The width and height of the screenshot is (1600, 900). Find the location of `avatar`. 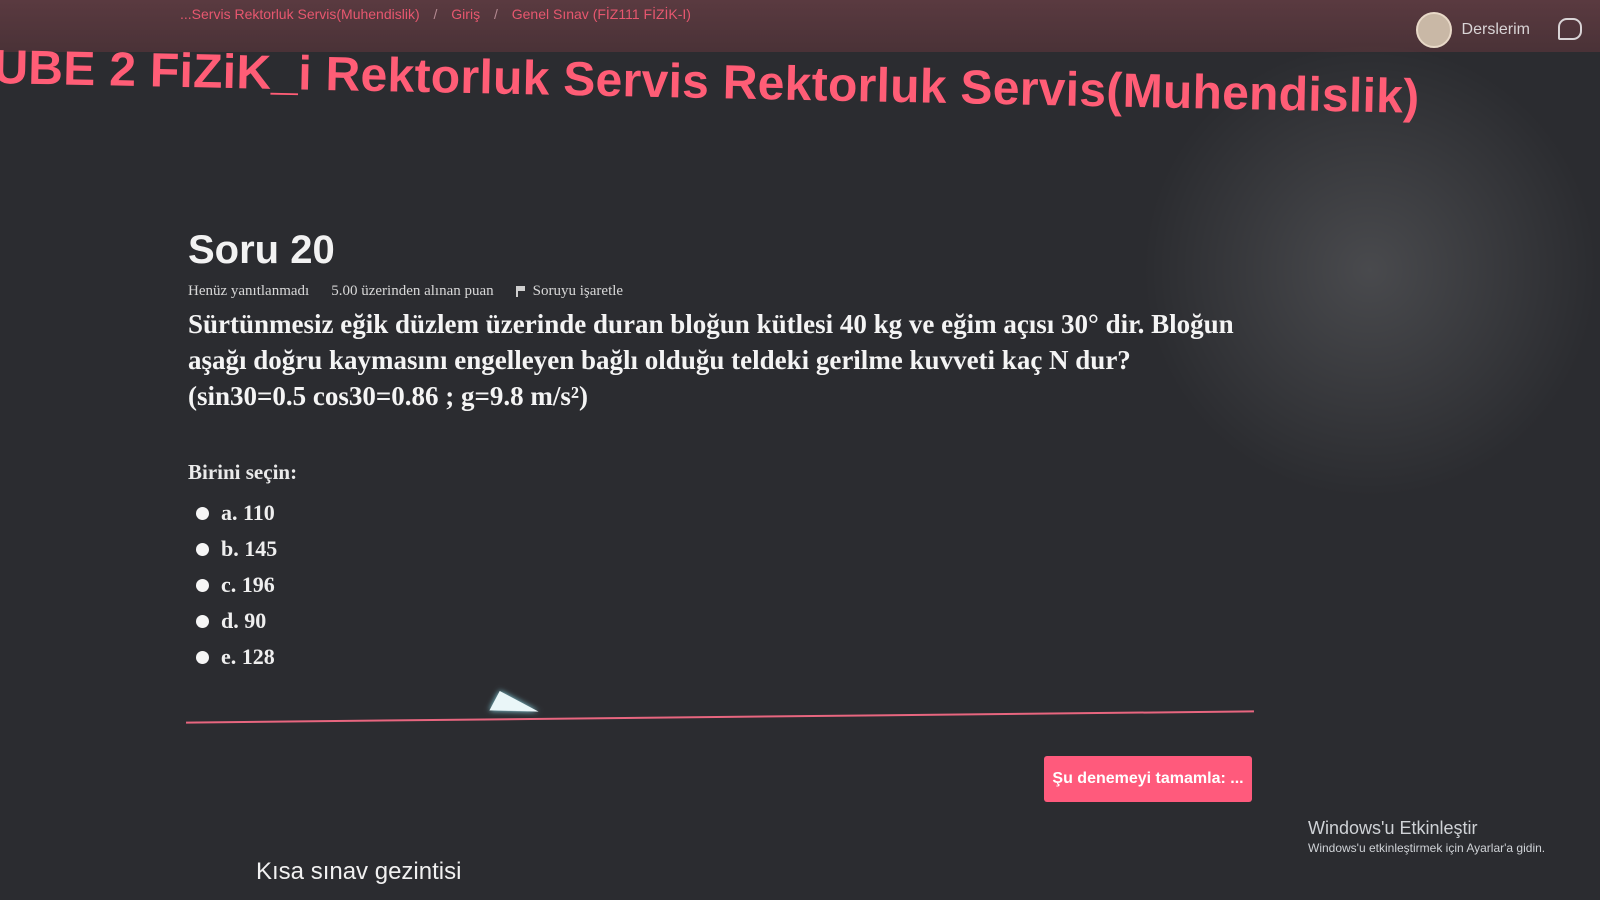

avatar is located at coordinates (1433, 30).